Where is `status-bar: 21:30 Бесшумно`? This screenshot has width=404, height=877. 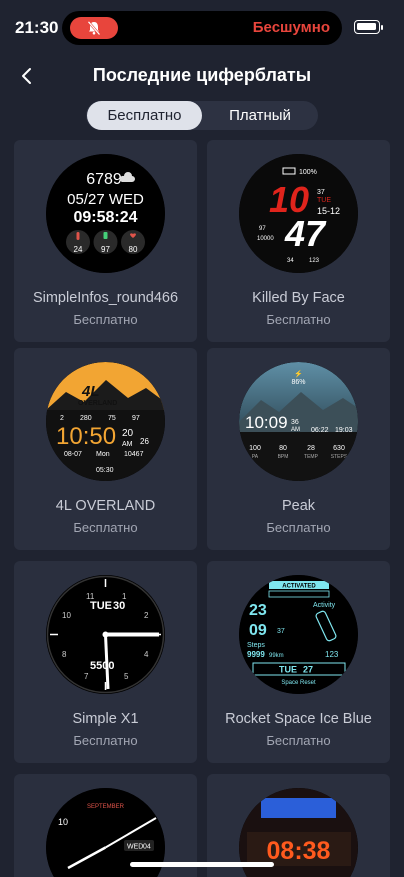
status-bar: 21:30 Бесшумно is located at coordinates (202, 28).